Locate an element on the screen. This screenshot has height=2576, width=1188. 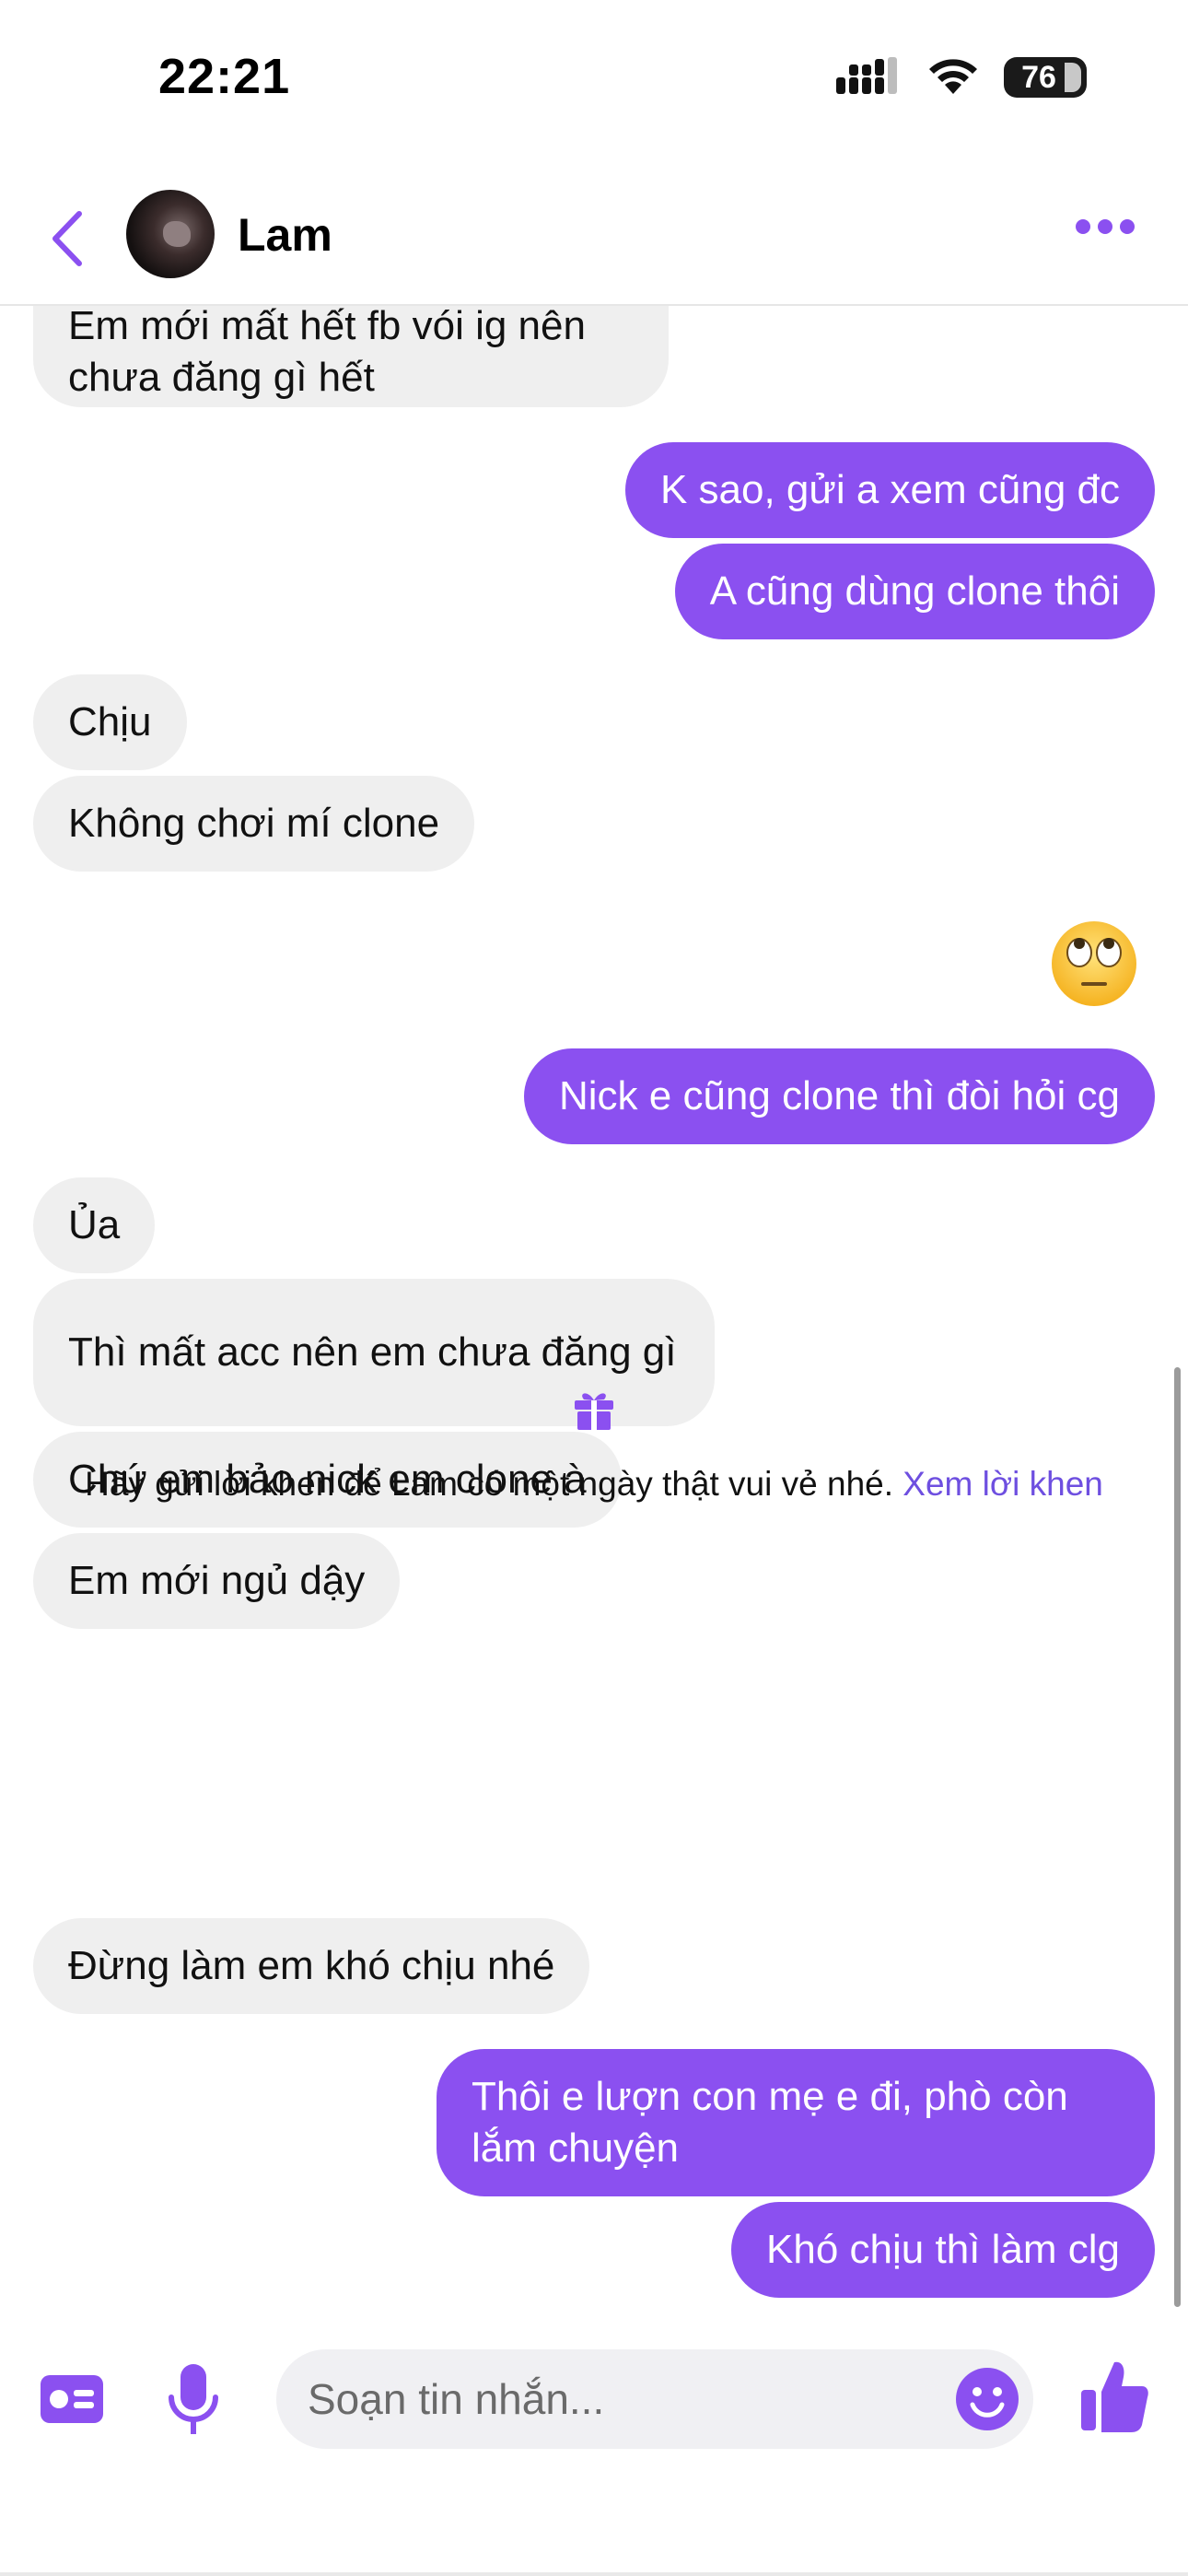
contact-name: Lam is located at coordinates (285, 235).